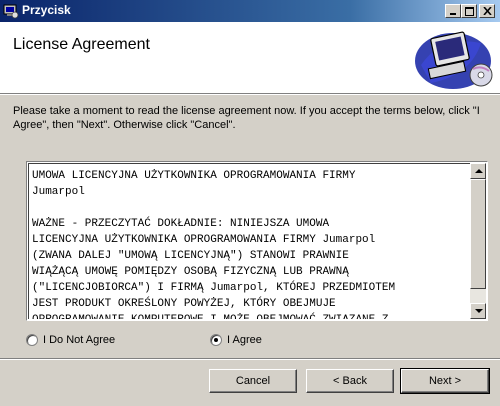 This screenshot has height=406, width=500. I want to click on minimize-button, so click(453, 11).